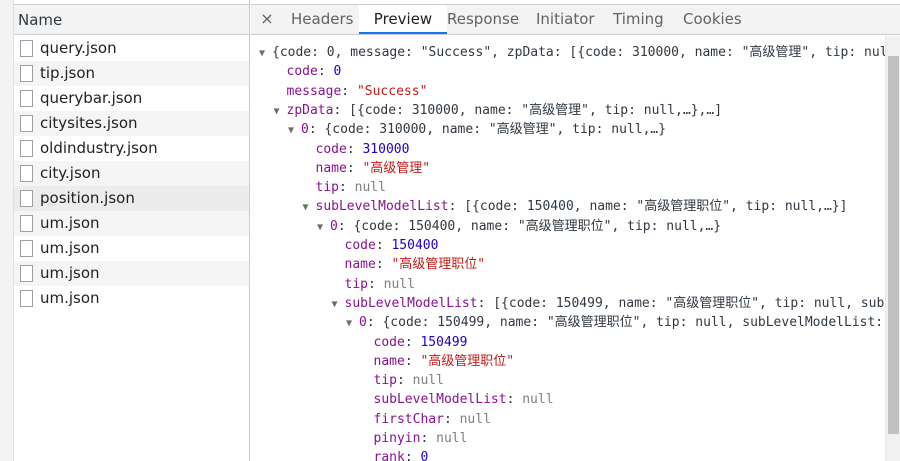 Image resolution: width=900 pixels, height=461 pixels. Describe the element at coordinates (565, 19) in the screenshot. I see `tab-initiator: Initiator` at that location.